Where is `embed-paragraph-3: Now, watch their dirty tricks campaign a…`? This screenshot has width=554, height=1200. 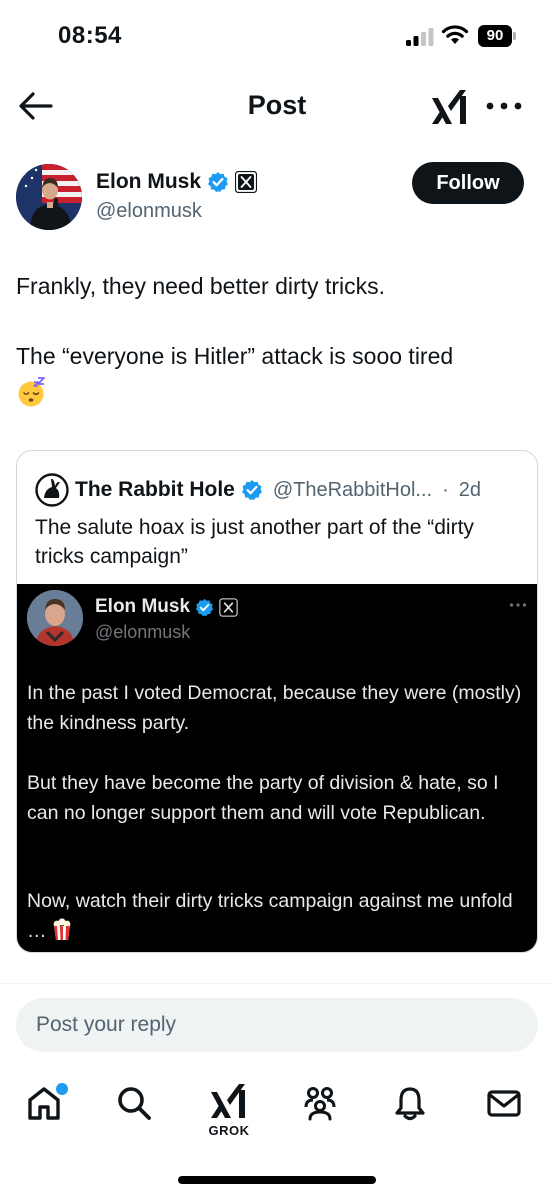
embed-paragraph-3: Now, watch their dirty tricks campaign a… is located at coordinates (277, 916).